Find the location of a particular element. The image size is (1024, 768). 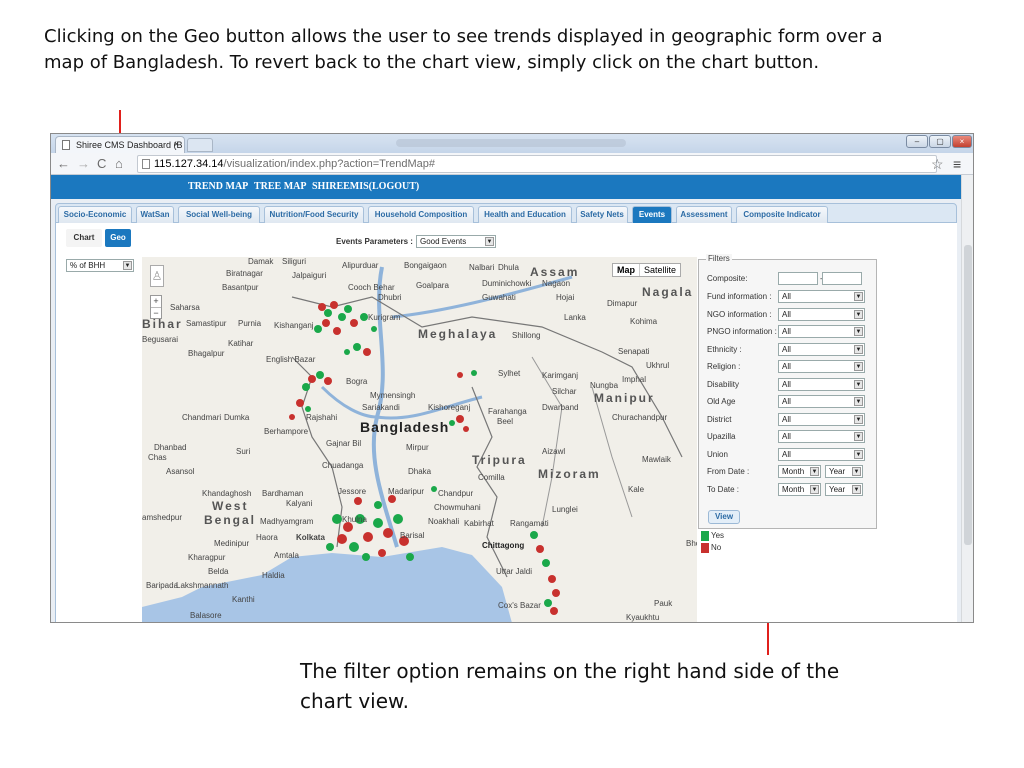

page-scrollbar is located at coordinates (967, 398).